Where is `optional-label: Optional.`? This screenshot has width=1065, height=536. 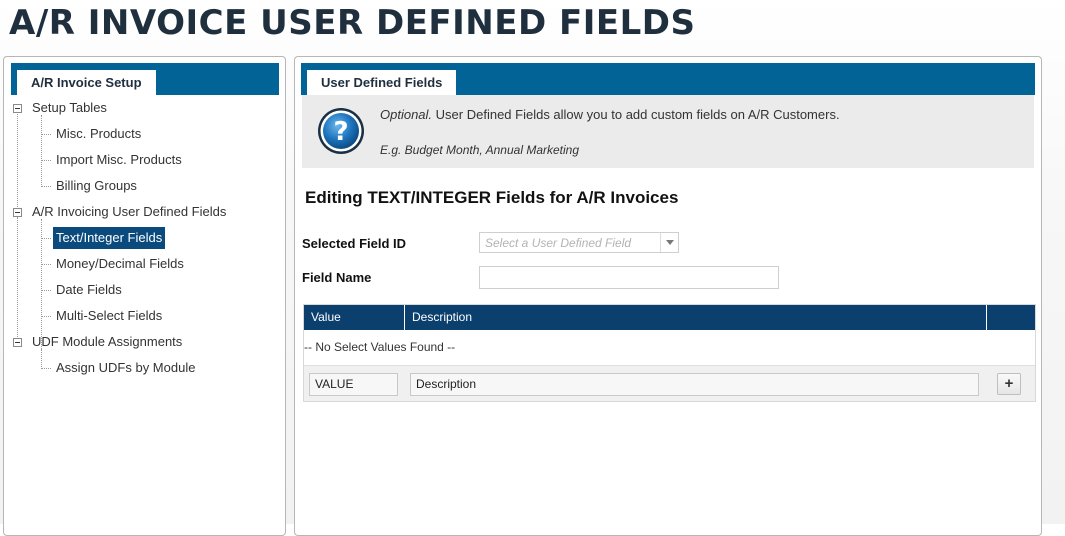 optional-label: Optional. is located at coordinates (406, 114).